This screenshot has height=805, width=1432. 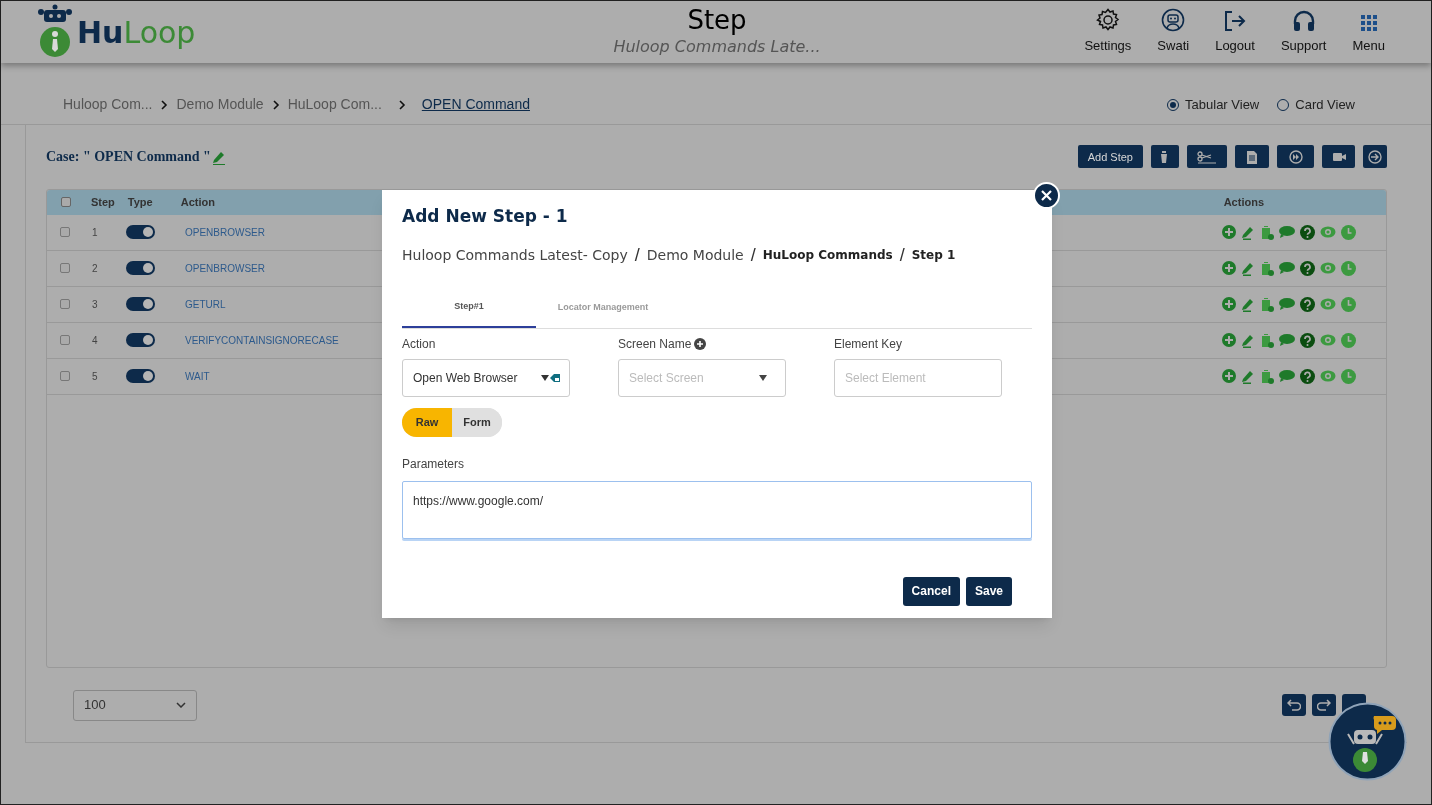 What do you see at coordinates (1222, 104) in the screenshot?
I see `radio-label: Tabular View` at bounding box center [1222, 104].